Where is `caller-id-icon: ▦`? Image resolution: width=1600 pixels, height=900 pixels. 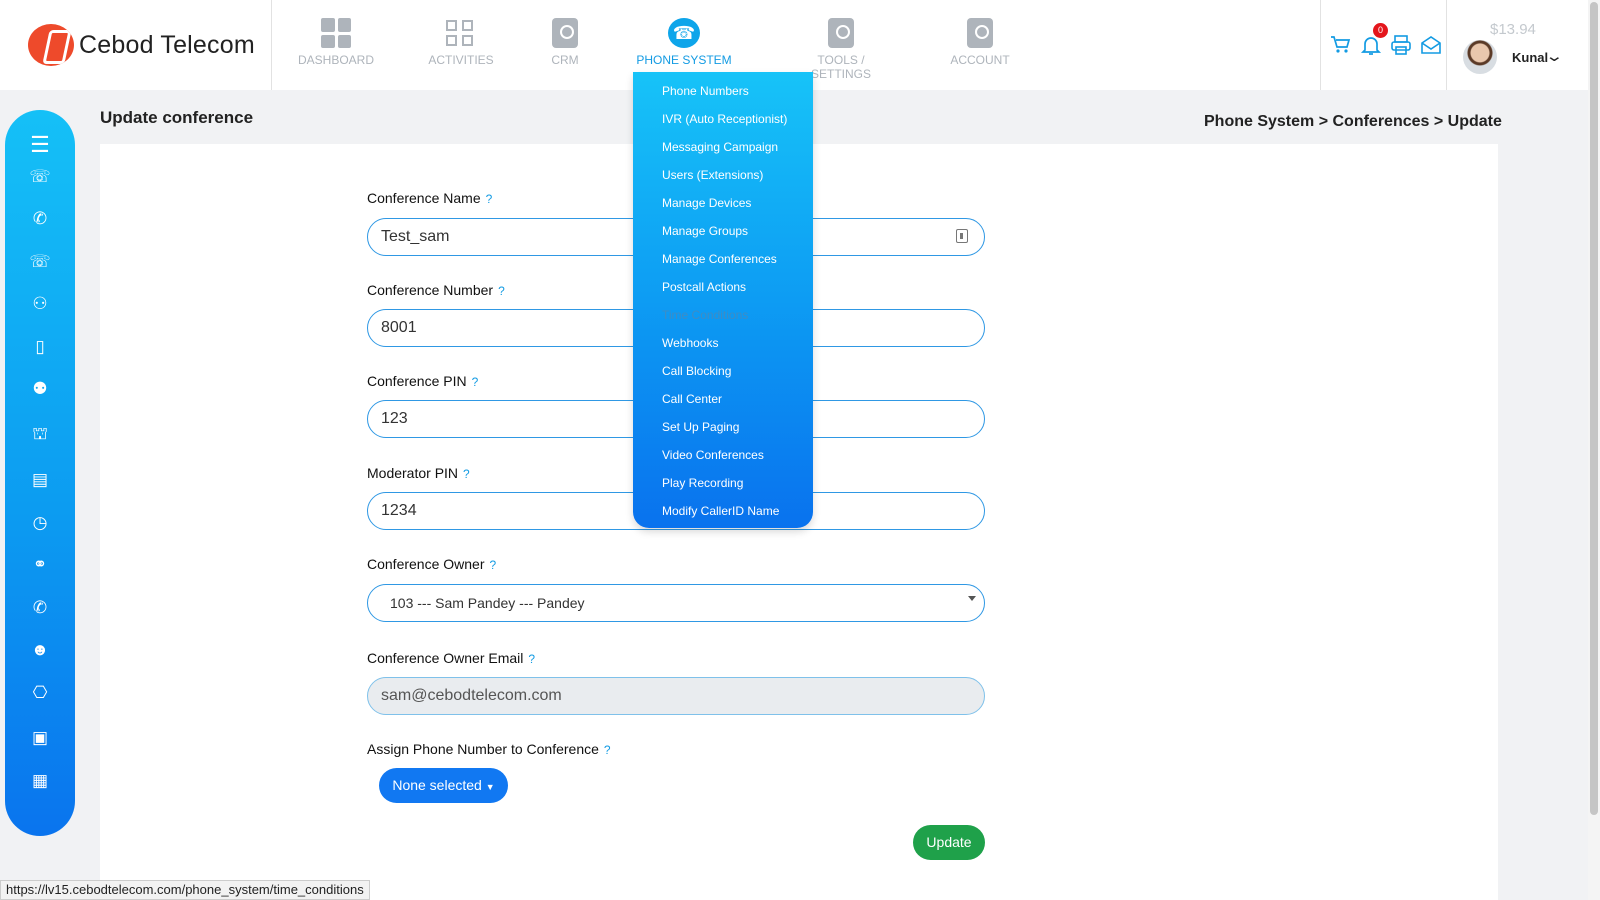 caller-id-icon: ▦ is located at coordinates (40, 781).